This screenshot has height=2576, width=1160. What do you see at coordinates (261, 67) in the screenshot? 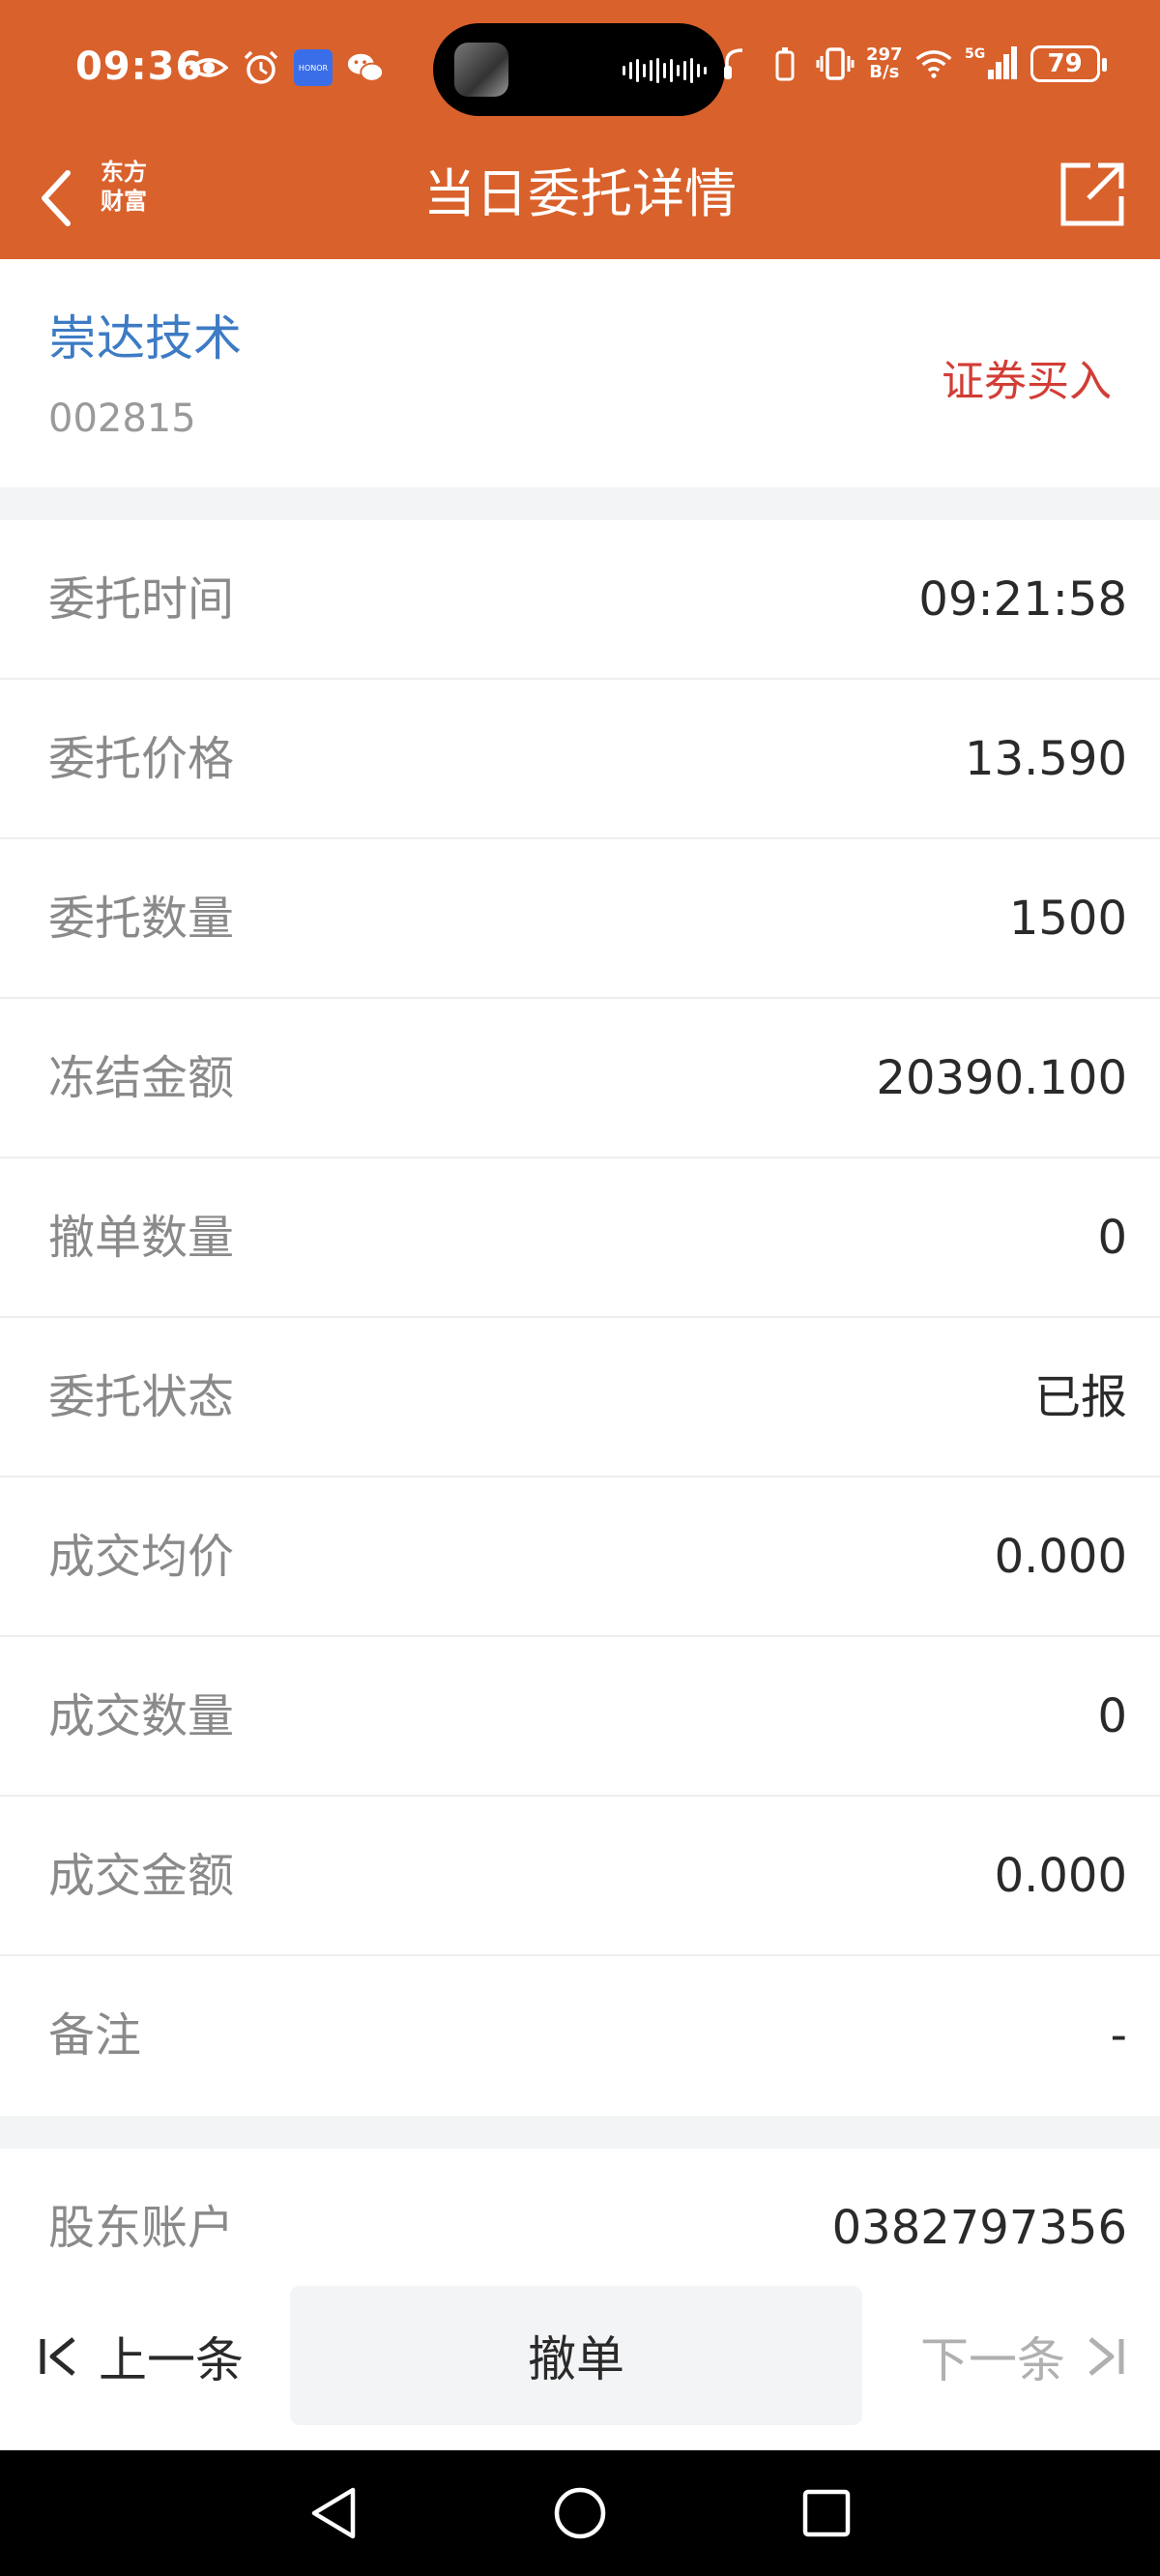
I see `alarm-icon` at bounding box center [261, 67].